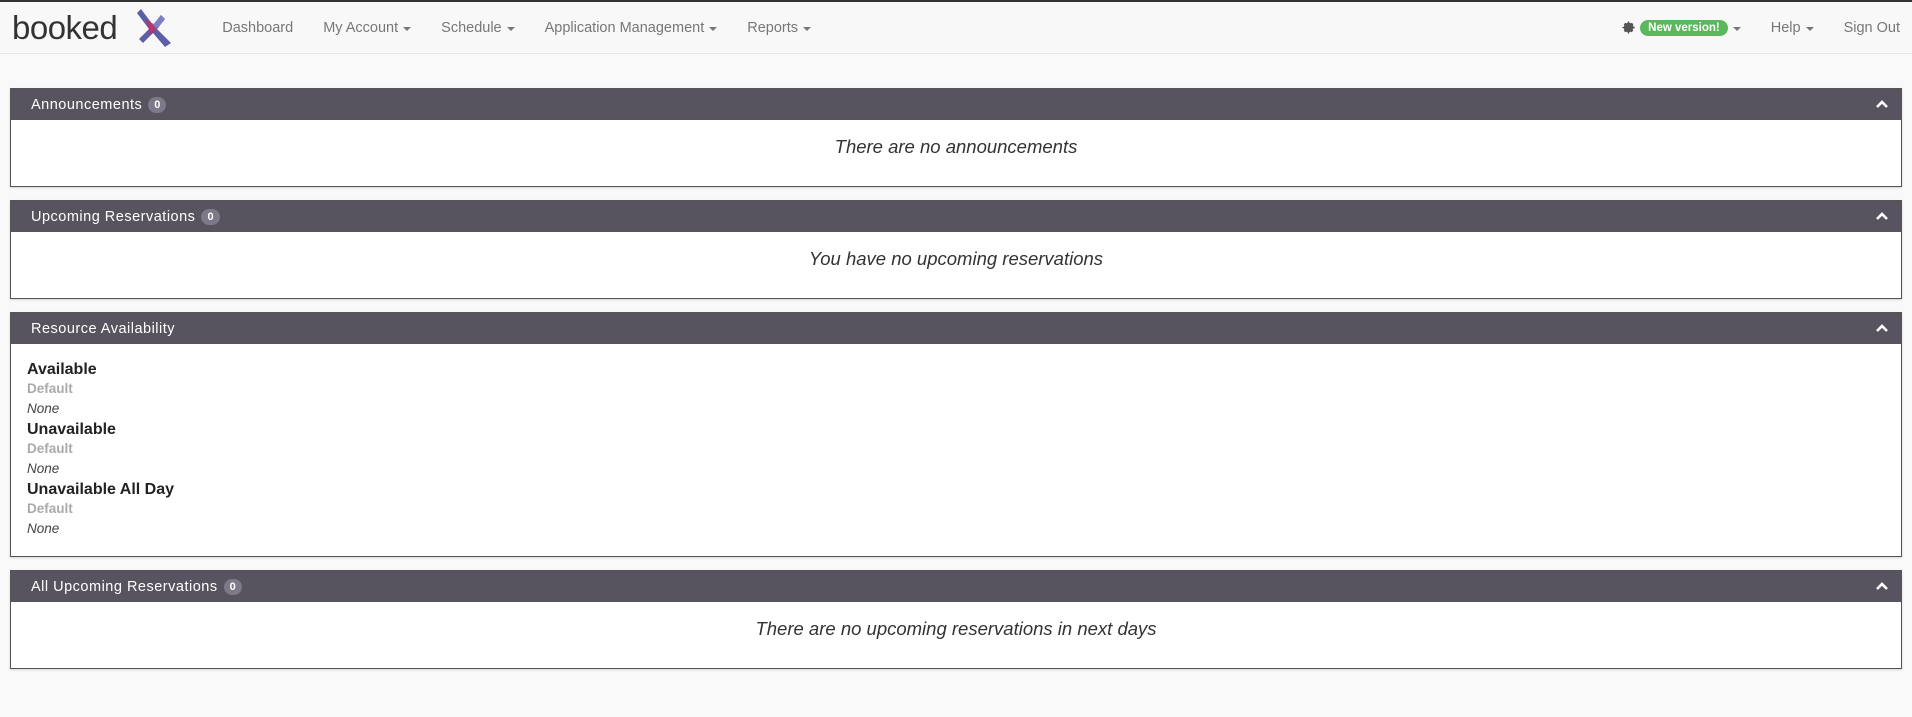 The width and height of the screenshot is (1912, 717). Describe the element at coordinates (773, 27) in the screenshot. I see `nav-reports-label: Reports` at that location.